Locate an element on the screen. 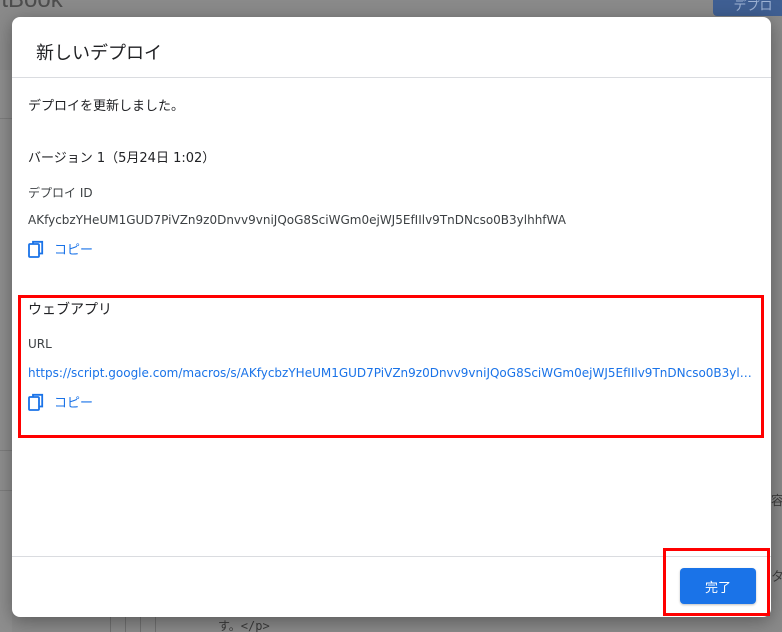  background-code-line: す。</p> is located at coordinates (244, 625).